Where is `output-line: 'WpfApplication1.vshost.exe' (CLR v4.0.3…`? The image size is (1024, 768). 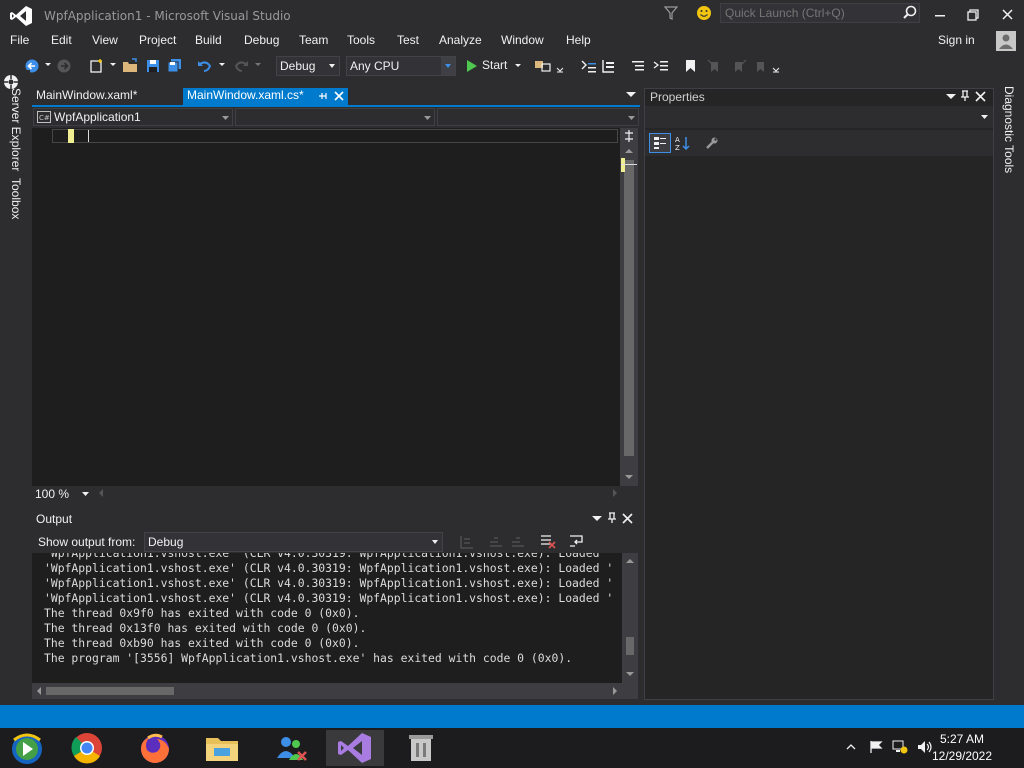
output-line: 'WpfApplication1.vshost.exe' (CLR v4.0.3… is located at coordinates (329, 583).